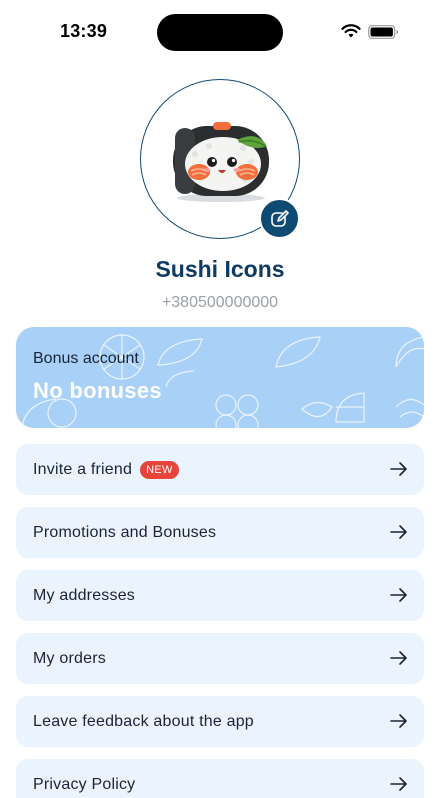  Describe the element at coordinates (383, 32) in the screenshot. I see `battery-icon` at that location.